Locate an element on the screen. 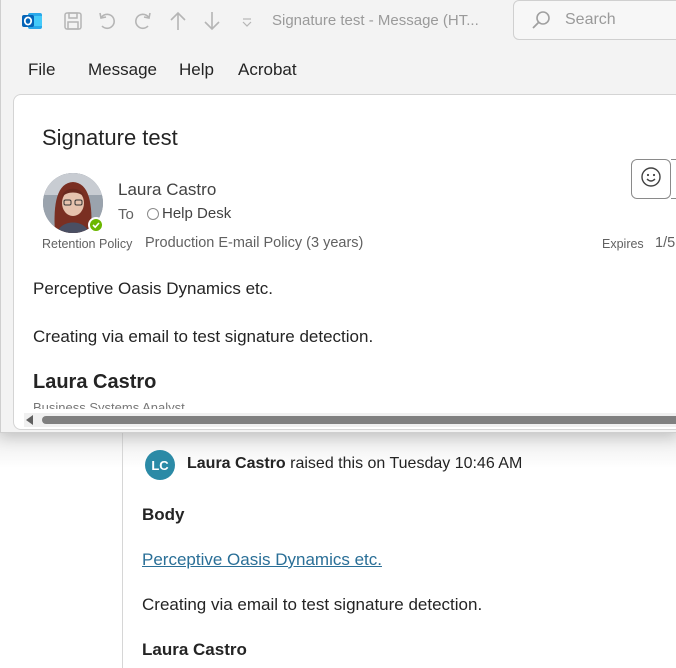  title-bar: Signature test - Message (HT... Search is located at coordinates (338, 22).